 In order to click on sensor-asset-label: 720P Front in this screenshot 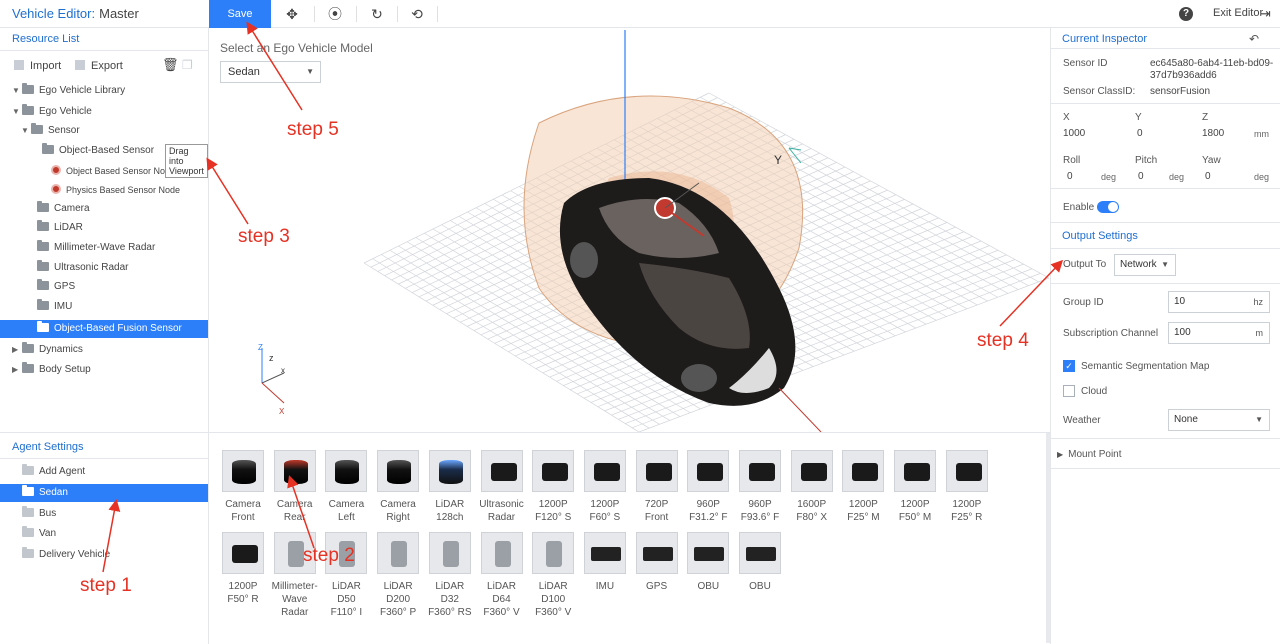, I will do `click(657, 511)`.